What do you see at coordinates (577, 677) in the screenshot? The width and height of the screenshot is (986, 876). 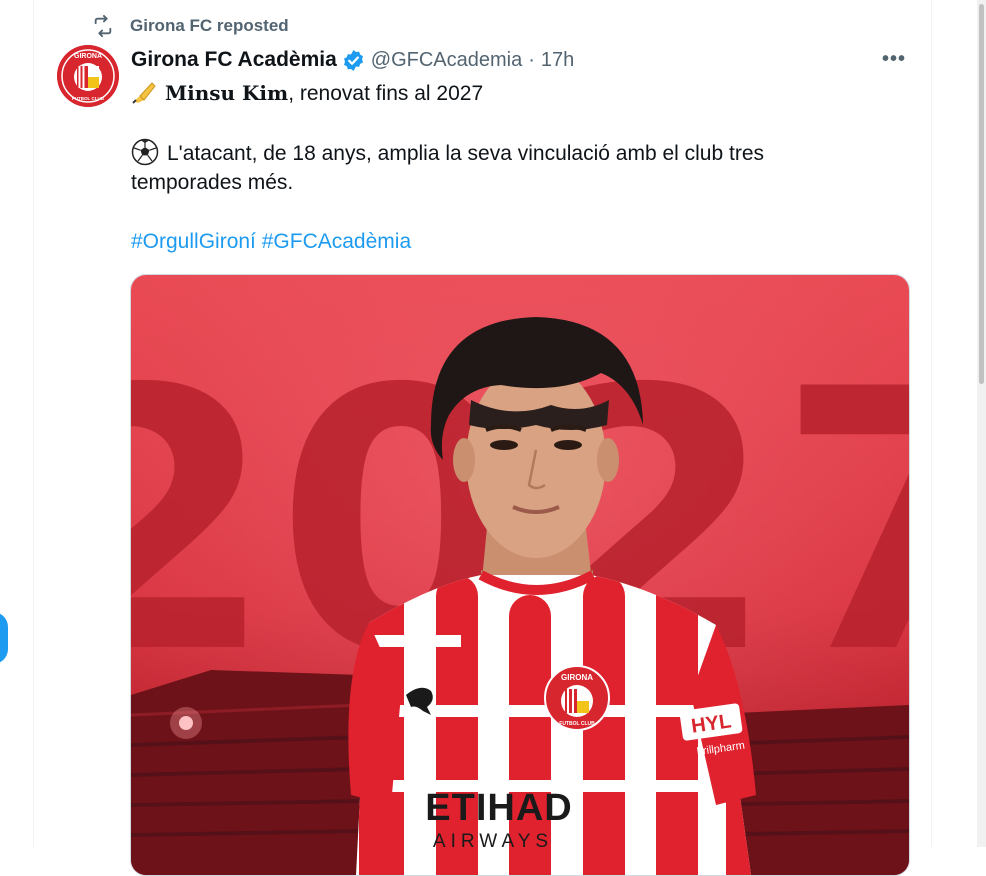 I see `shirt-crest-text: GIRONA` at bounding box center [577, 677].